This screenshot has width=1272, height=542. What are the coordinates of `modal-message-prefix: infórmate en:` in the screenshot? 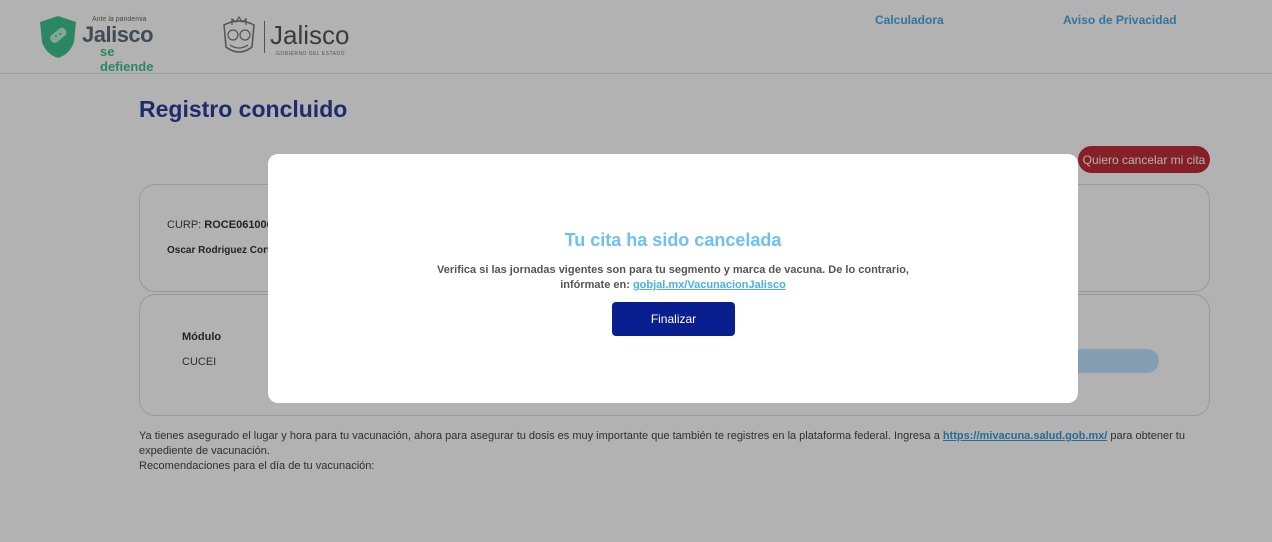 It's located at (595, 285).